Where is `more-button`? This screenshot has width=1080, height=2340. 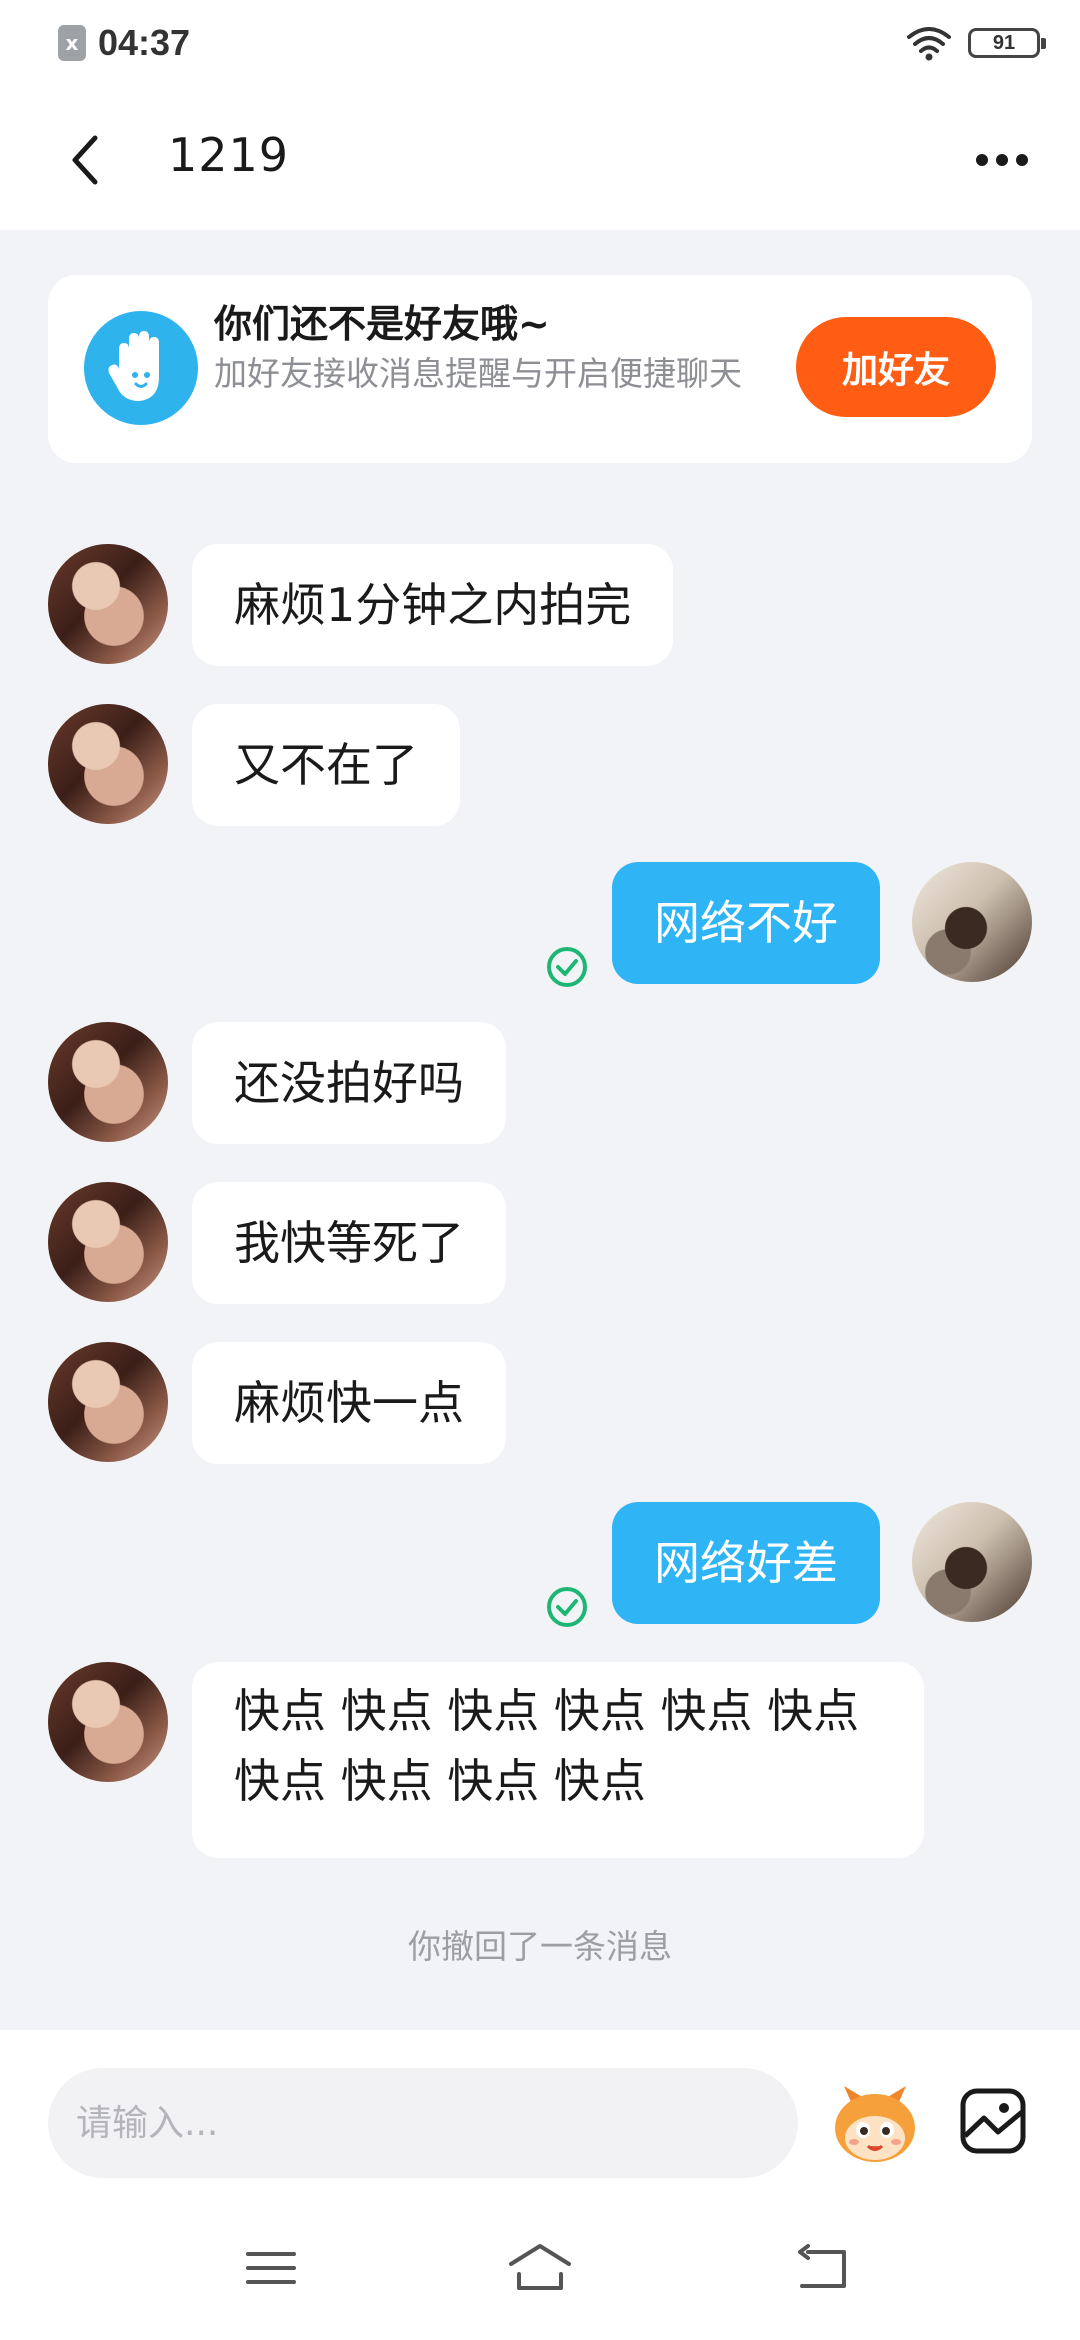 more-button is located at coordinates (1002, 160).